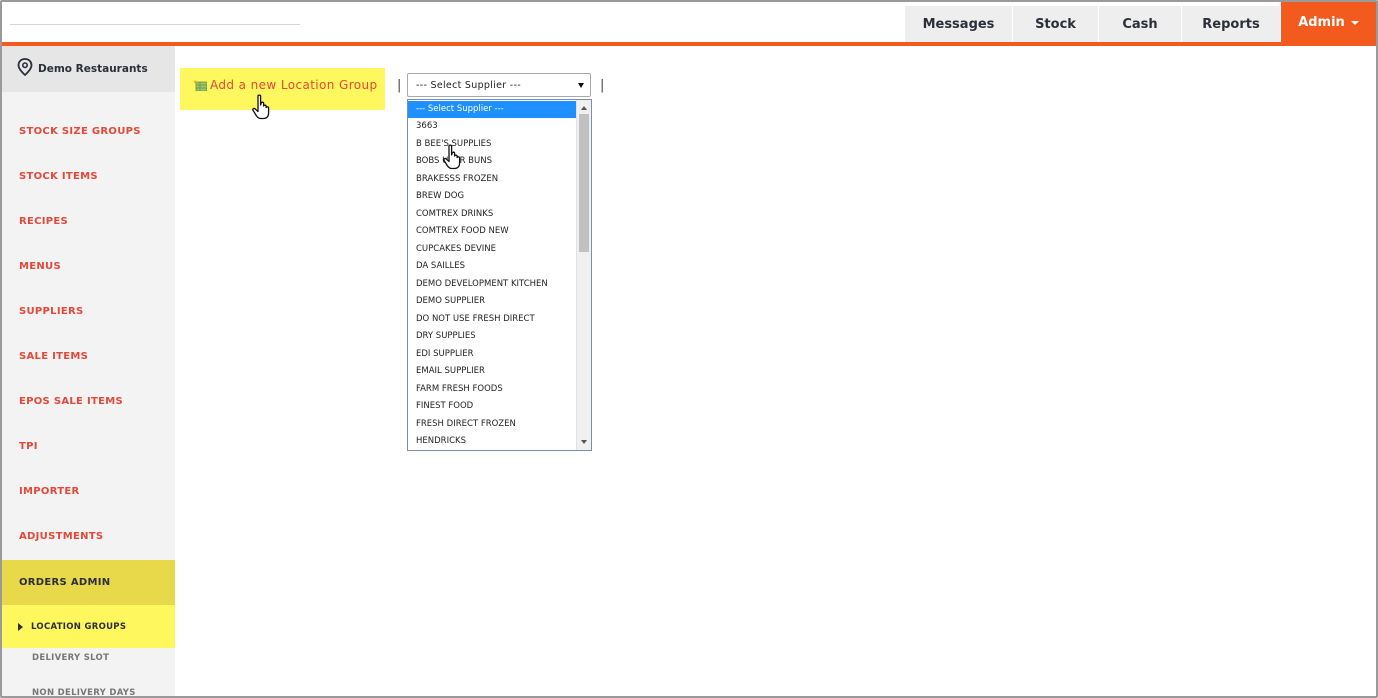 This screenshot has height=698, width=1378. What do you see at coordinates (88, 446) in the screenshot?
I see `sidebar-item-tpi: TPI` at bounding box center [88, 446].